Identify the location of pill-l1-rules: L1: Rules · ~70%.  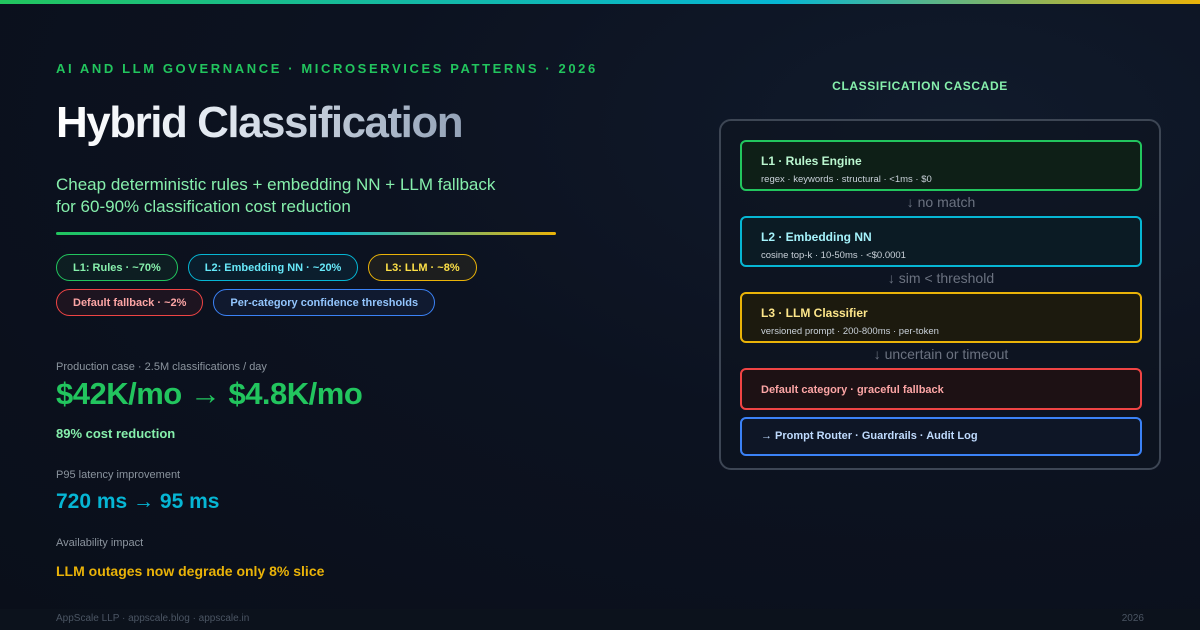
(117, 267).